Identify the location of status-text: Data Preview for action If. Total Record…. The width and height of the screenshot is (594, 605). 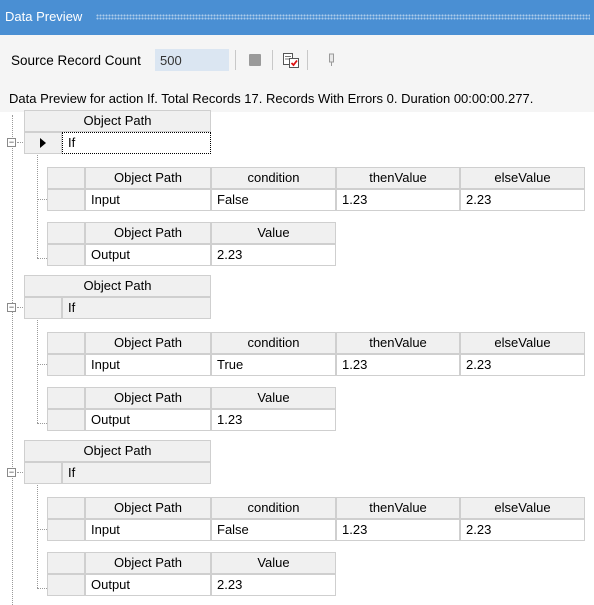
(271, 98).